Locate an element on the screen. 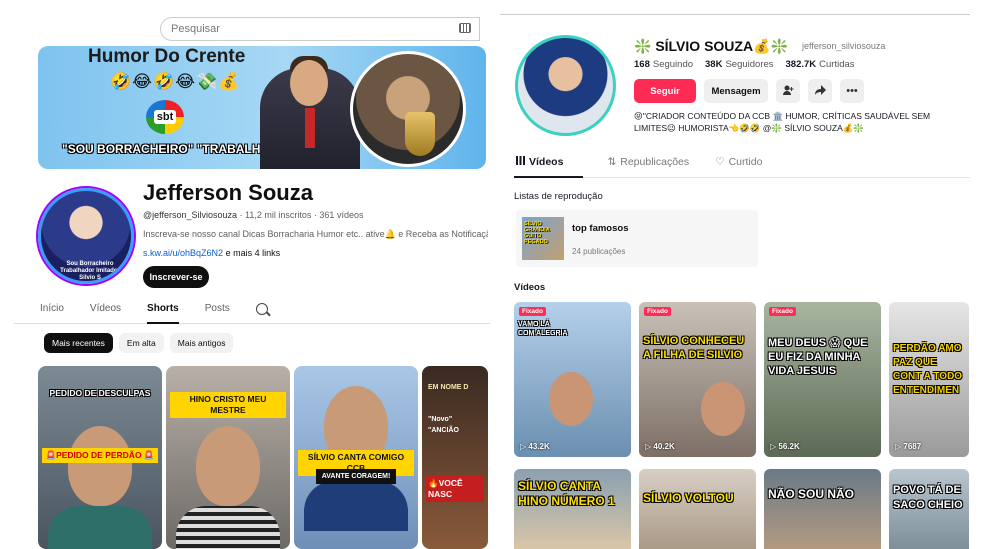 The image size is (984, 549). video-card: NÃO SOU NÃO is located at coordinates (822, 509).